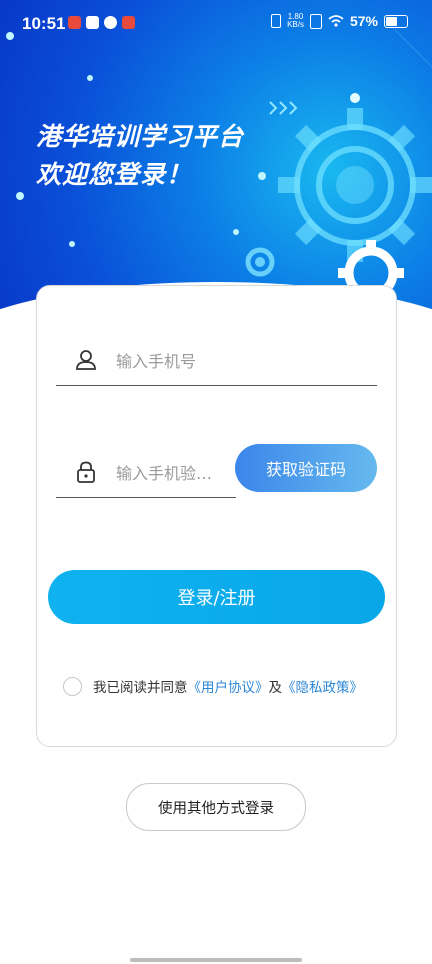 The image size is (432, 964). Describe the element at coordinates (86, 472) in the screenshot. I see `lock-icon` at that location.